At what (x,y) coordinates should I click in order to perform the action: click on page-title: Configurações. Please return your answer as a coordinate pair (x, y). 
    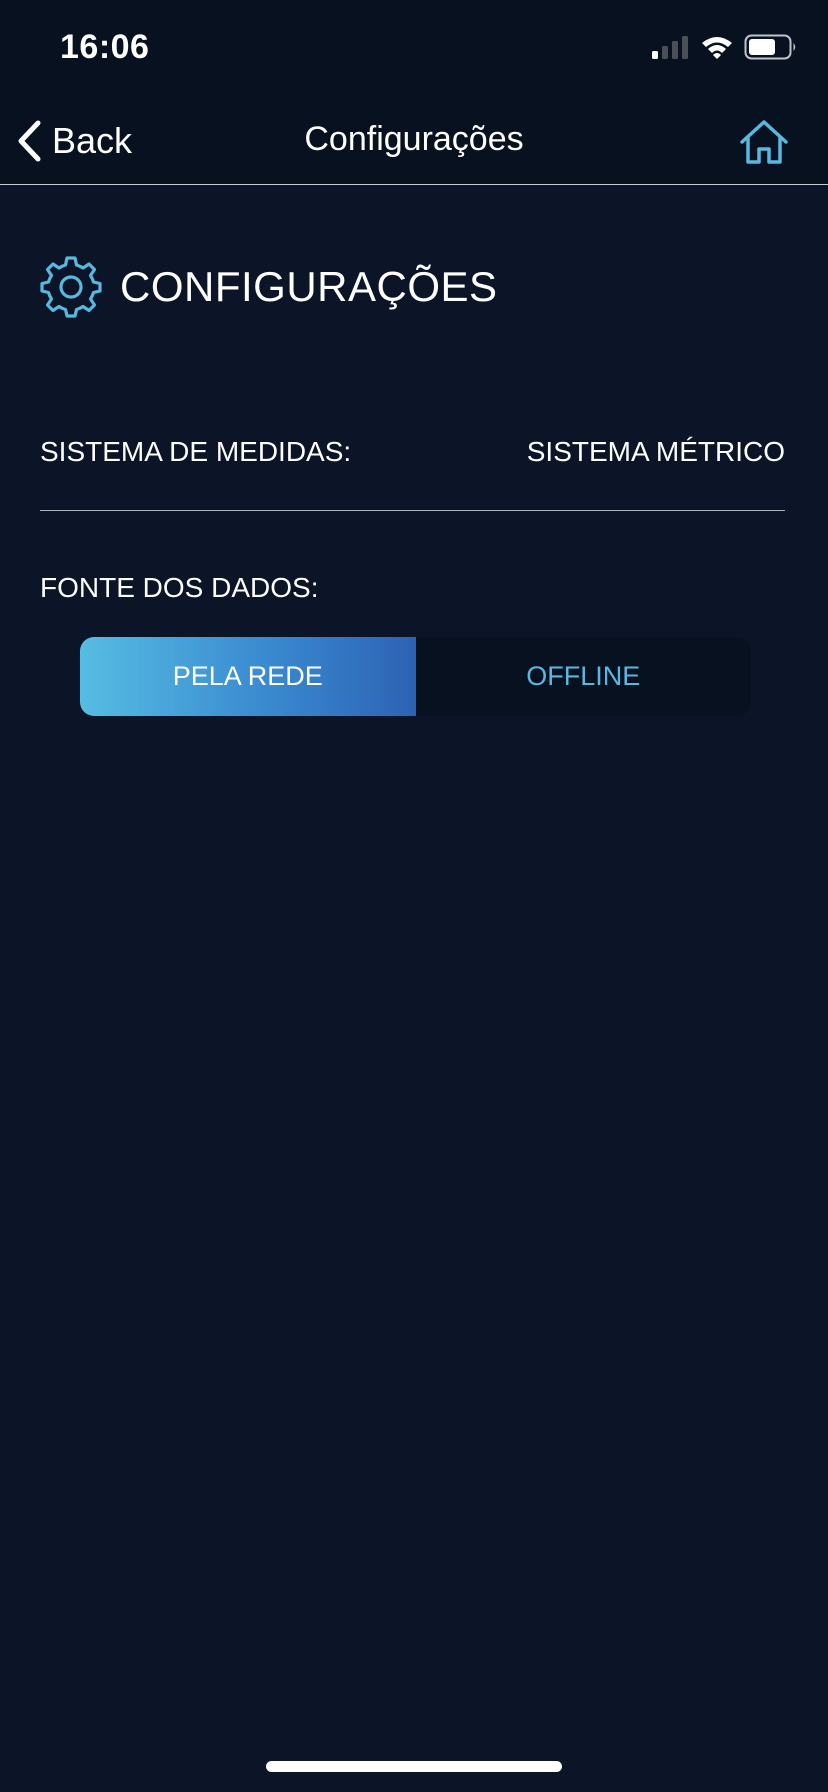
    Looking at the image, I should click on (414, 139).